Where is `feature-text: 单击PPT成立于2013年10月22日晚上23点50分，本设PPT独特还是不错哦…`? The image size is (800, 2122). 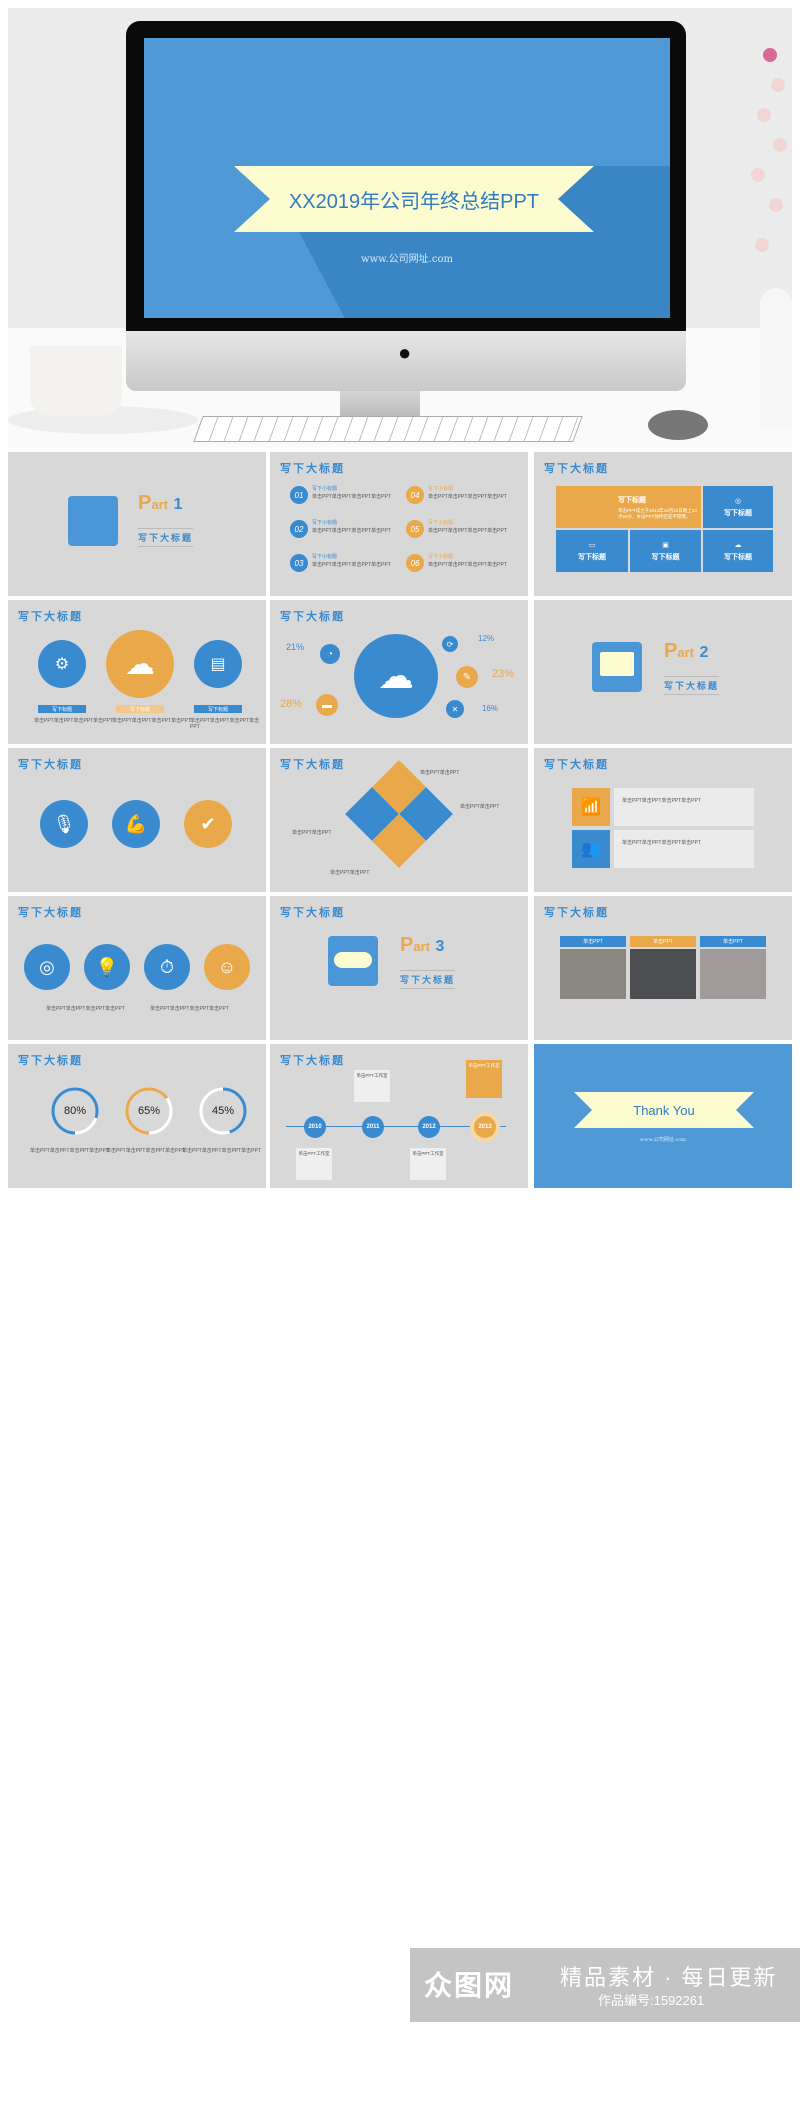
feature-text: 单击PPT成立于2013年10月22日晚上23点50分，本设PPT独特还是不错哦… is located at coordinates (657, 513).